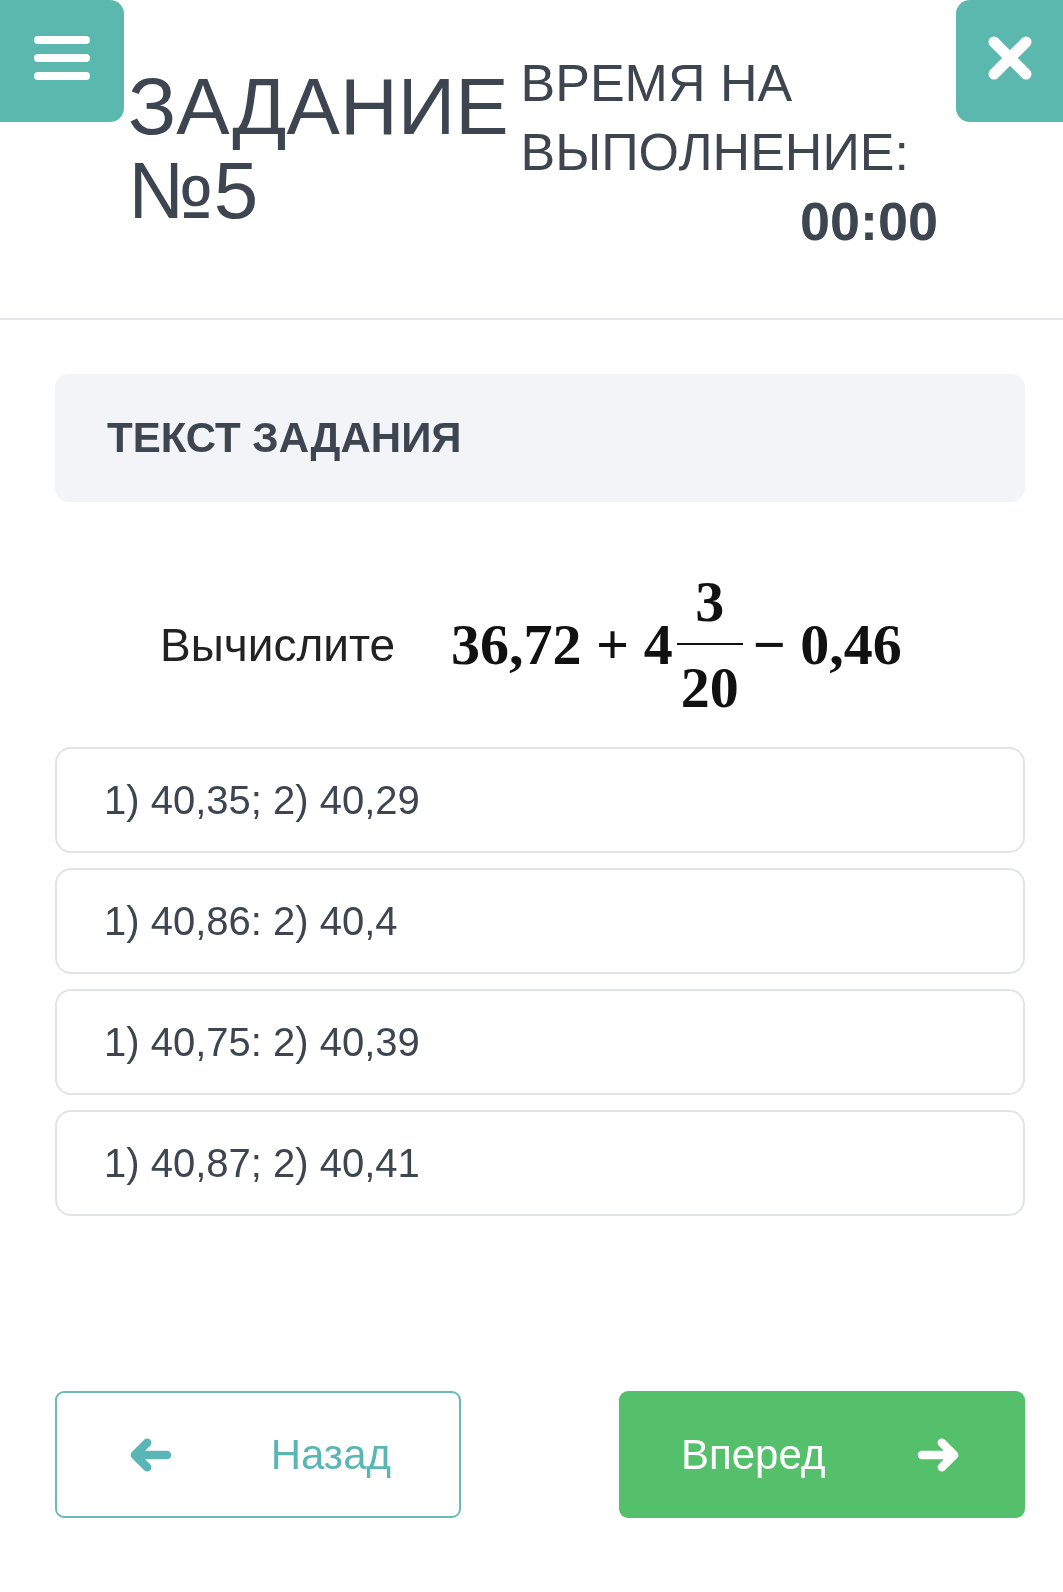 The width and height of the screenshot is (1063, 1592). I want to click on problem-prompt: Вычислите, so click(278, 645).